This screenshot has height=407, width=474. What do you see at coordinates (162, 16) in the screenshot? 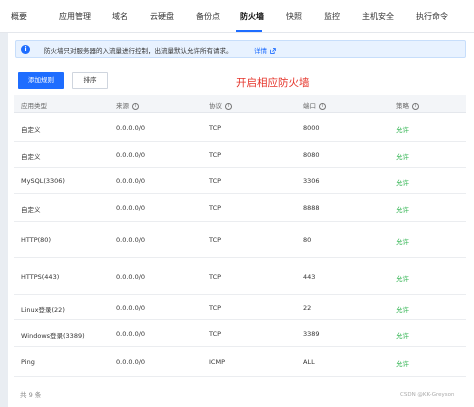
I see `tab-cloud-disk: 云硬盘` at bounding box center [162, 16].